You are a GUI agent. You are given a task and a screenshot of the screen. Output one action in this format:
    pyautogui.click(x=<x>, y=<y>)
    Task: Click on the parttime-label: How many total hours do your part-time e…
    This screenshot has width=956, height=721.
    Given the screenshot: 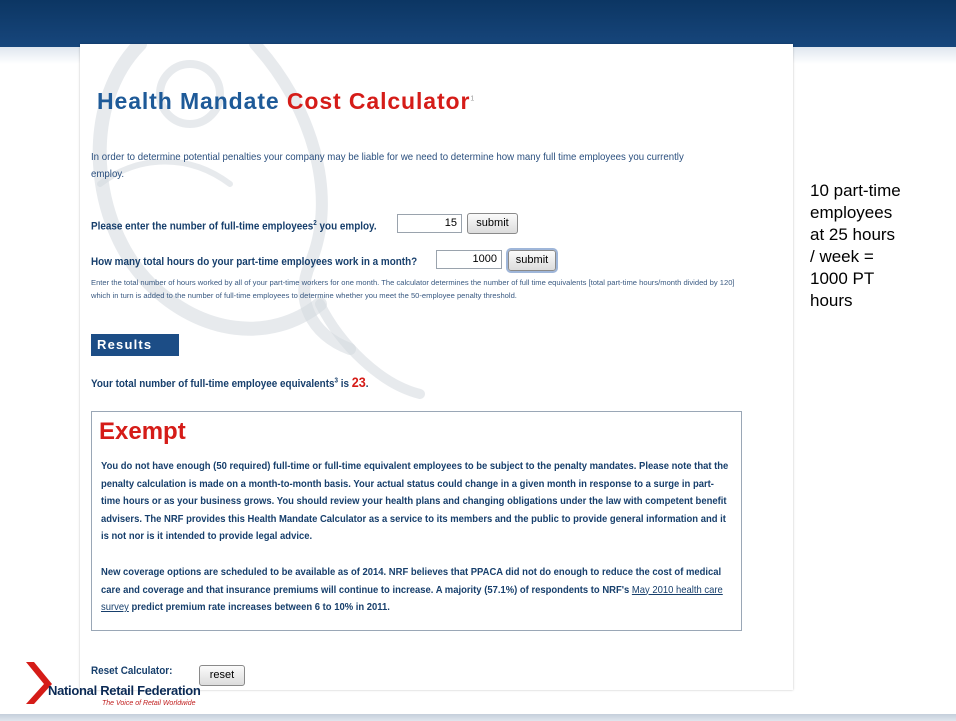 What is the action you would take?
    pyautogui.click(x=254, y=262)
    